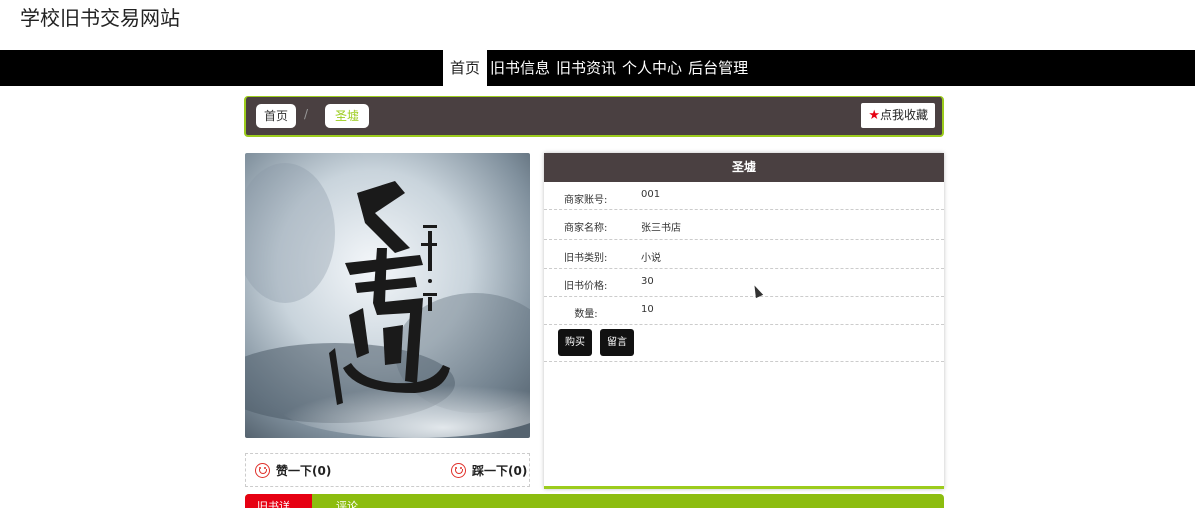 The image size is (1195, 508). Describe the element at coordinates (594, 116) in the screenshot. I see `breadcrumb-bar: 首页 / 圣墟 ★点我收藏` at that location.